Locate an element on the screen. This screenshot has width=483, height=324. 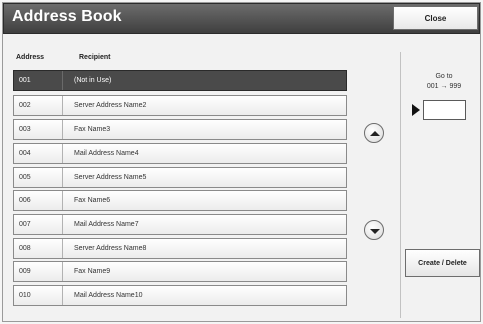
table-row: 003 Fax Name3 is located at coordinates (180, 129).